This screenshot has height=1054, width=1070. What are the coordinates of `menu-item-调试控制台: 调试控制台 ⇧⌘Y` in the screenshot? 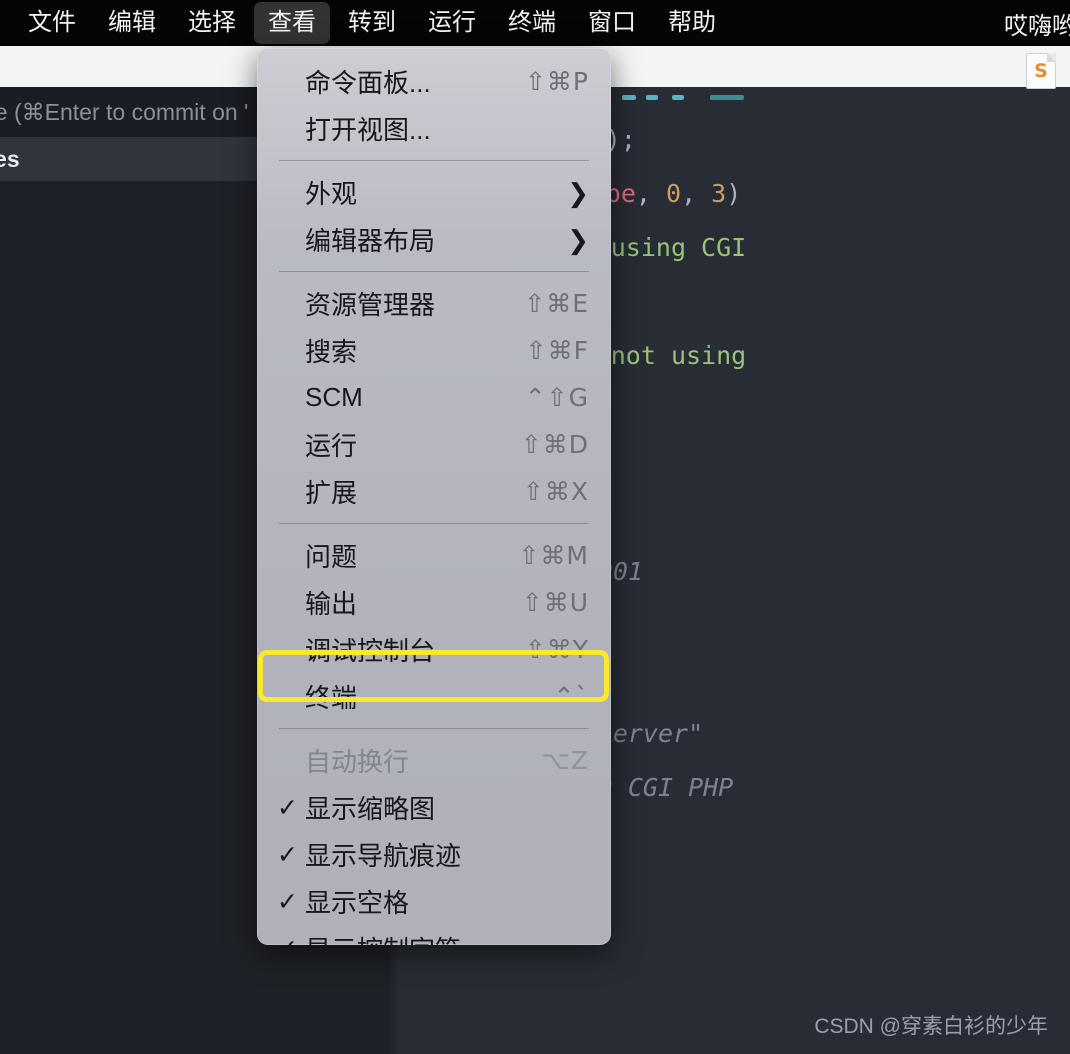 It's located at (434, 649).